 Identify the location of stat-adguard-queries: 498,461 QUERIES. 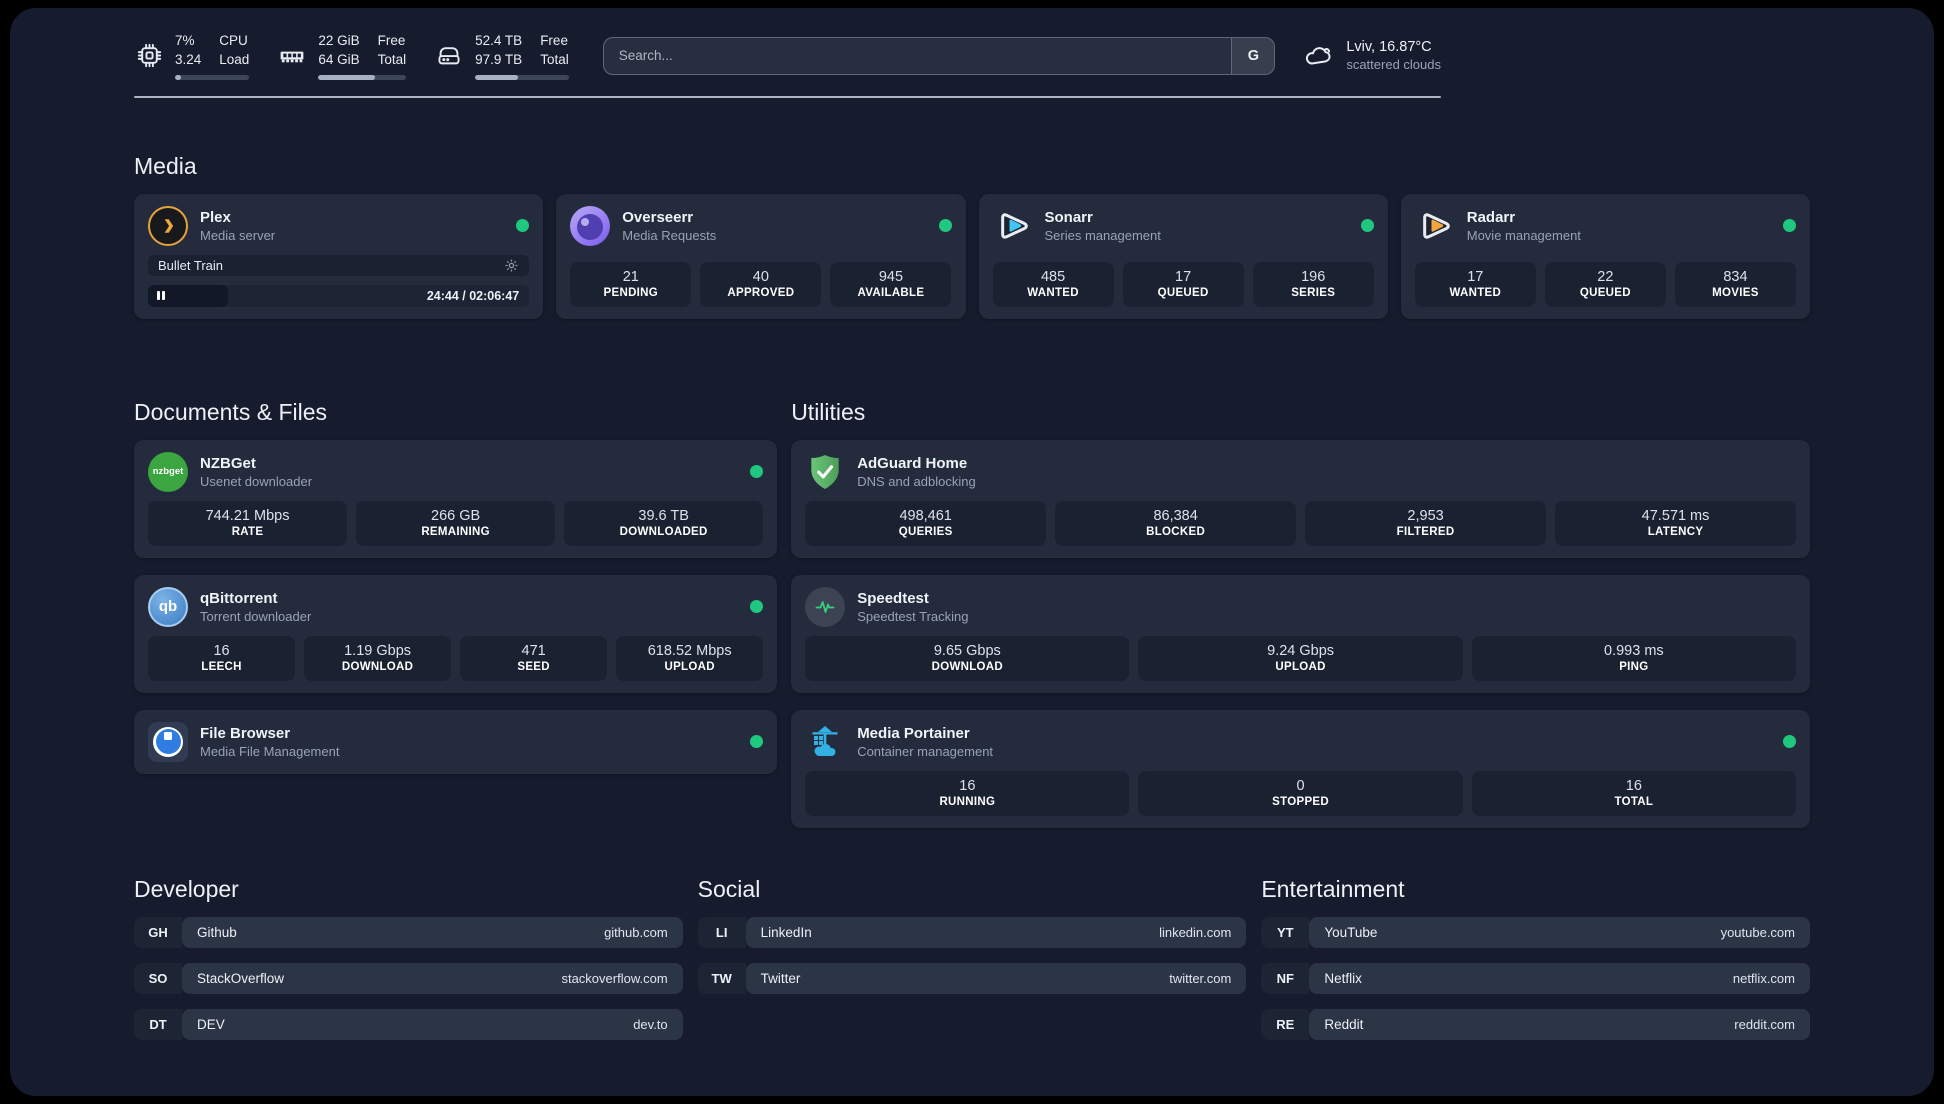
(926, 523).